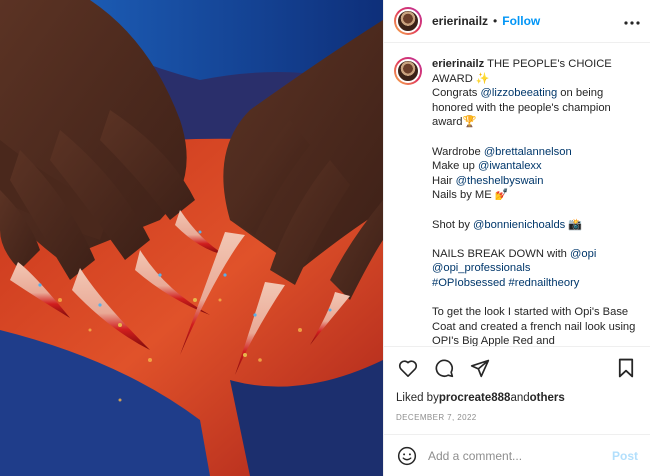  I want to click on author-avatar, so click(408, 21).